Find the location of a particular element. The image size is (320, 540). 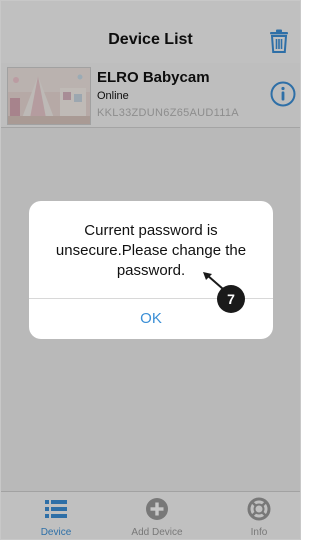

step-badge: 7 is located at coordinates (231, 299).